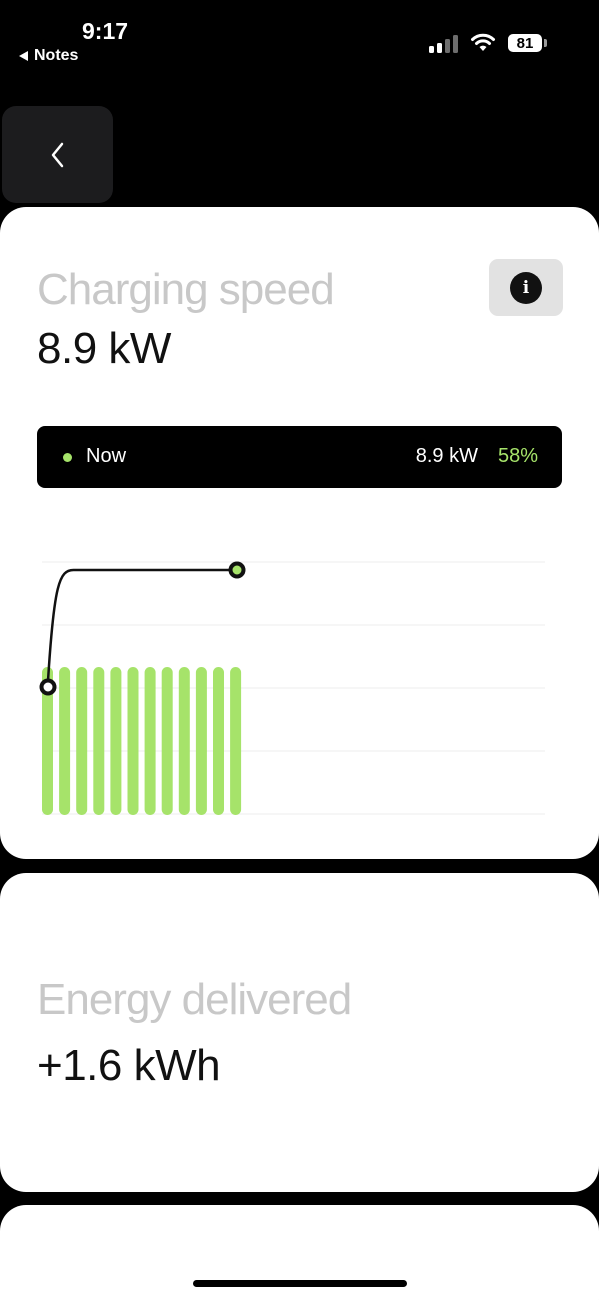  I want to click on info-button: i, so click(526, 287).